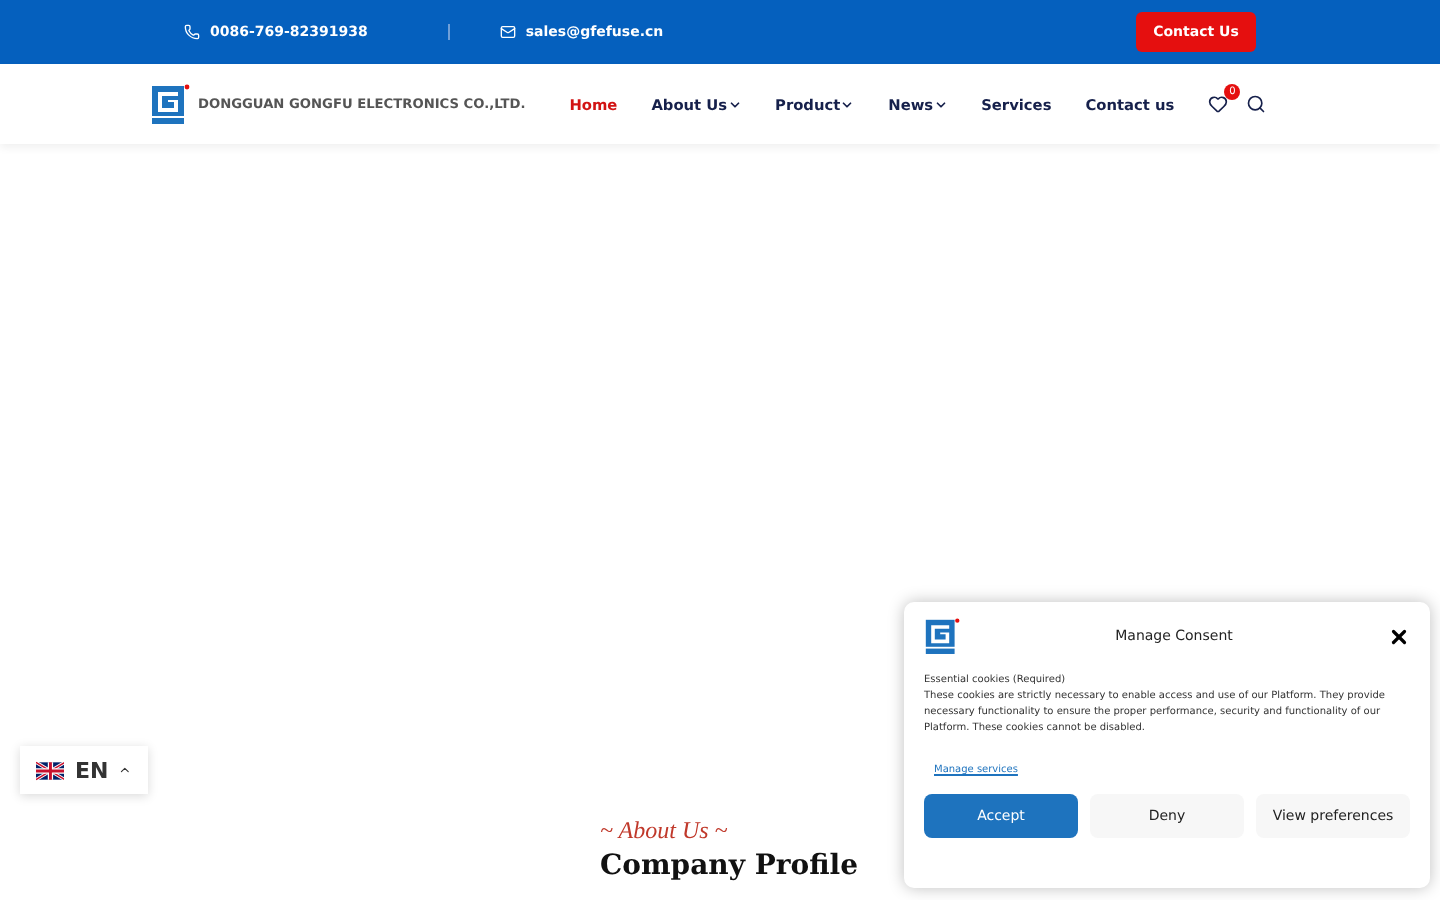 Image resolution: width=1440 pixels, height=900 pixels. What do you see at coordinates (192, 32) in the screenshot?
I see `phone-icon` at bounding box center [192, 32].